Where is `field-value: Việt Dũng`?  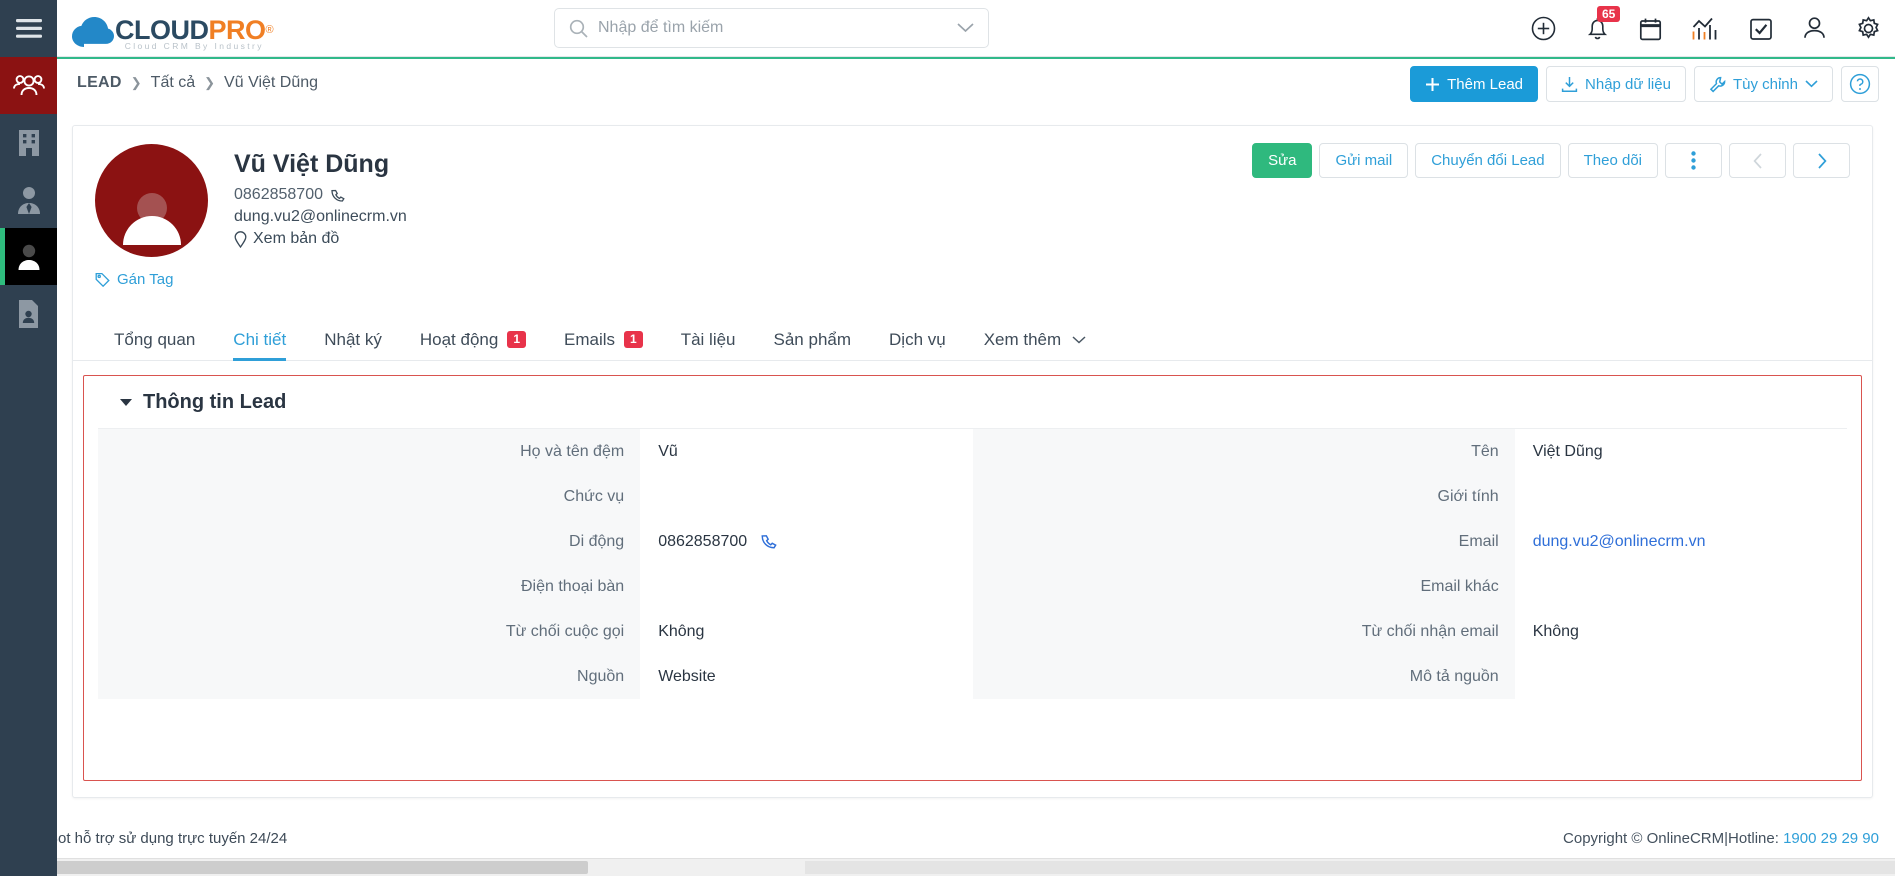
field-value: Việt Dũng is located at coordinates (1567, 451).